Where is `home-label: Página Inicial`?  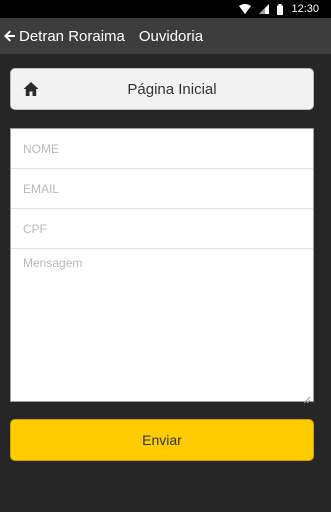
home-label: Página Inicial is located at coordinates (172, 89).